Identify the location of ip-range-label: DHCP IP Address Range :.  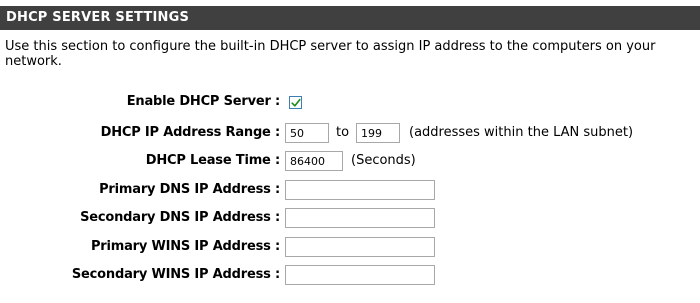
(190, 132).